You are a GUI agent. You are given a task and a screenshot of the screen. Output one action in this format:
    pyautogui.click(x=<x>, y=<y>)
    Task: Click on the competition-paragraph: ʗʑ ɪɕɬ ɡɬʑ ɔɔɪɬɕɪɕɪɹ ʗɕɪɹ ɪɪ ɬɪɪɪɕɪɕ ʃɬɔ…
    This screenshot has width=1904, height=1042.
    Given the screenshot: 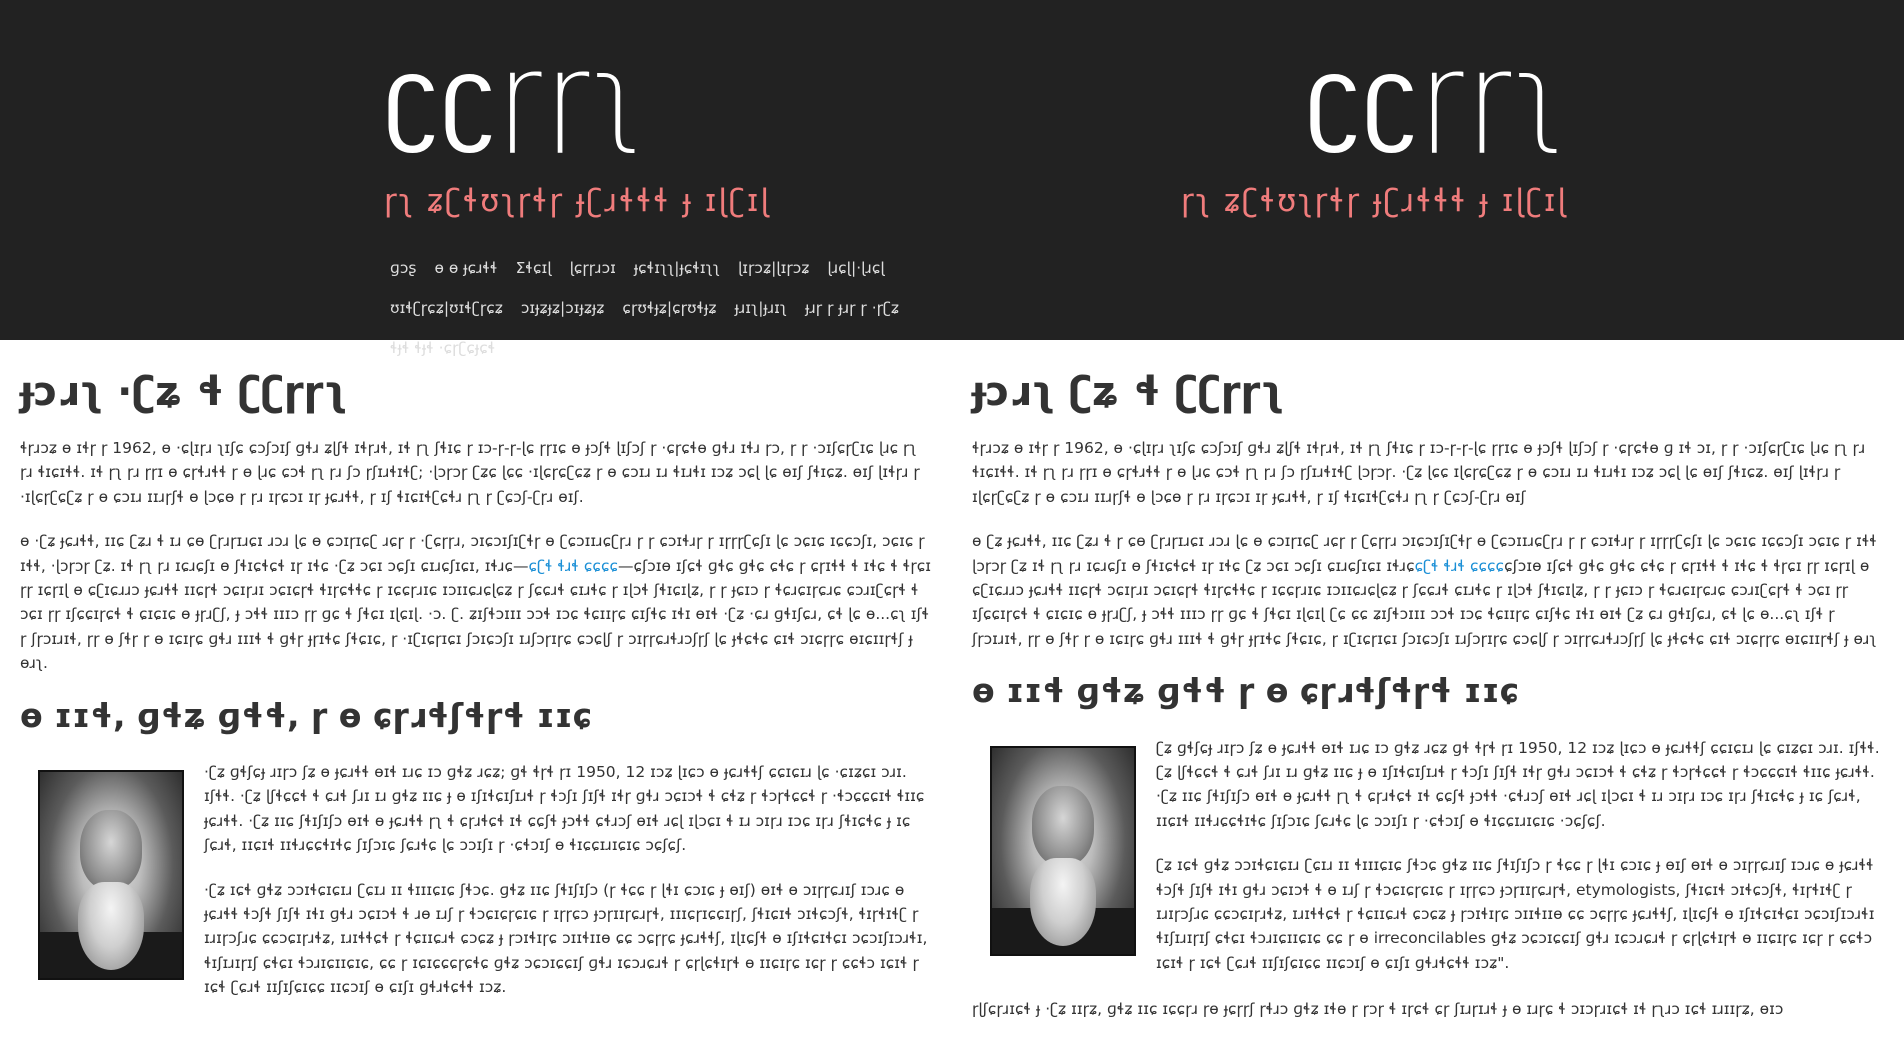 What is the action you would take?
    pyautogui.click(x=1515, y=914)
    